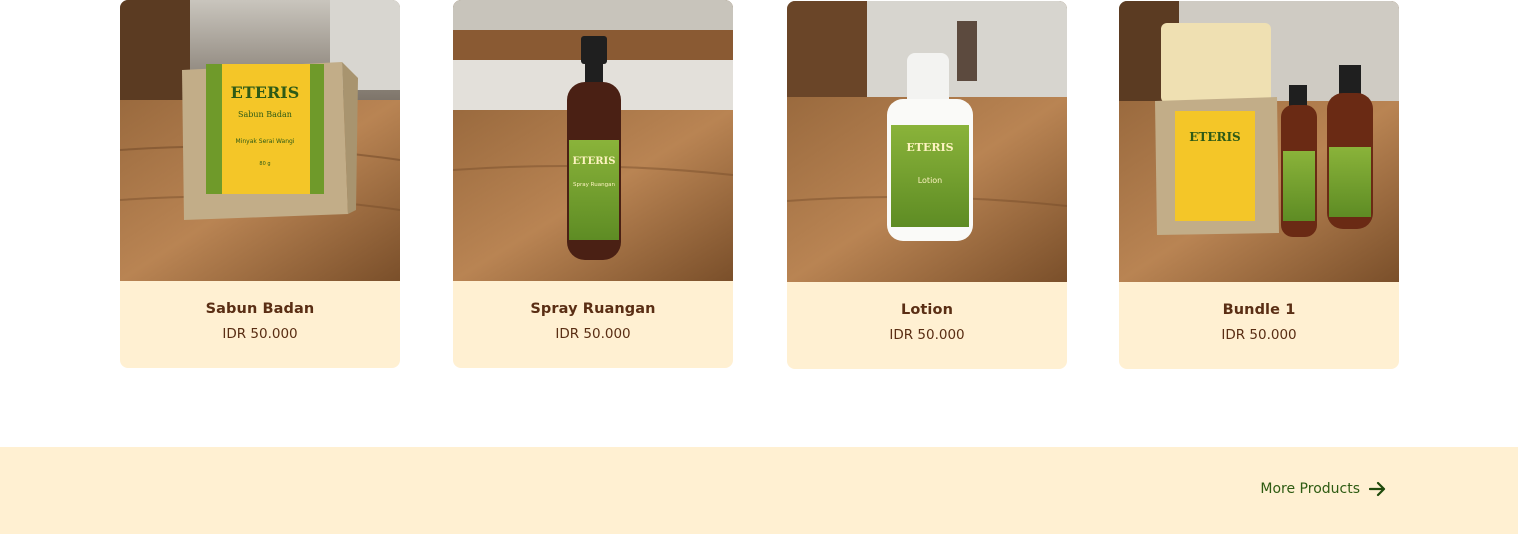 The image size is (1518, 534). I want to click on svg-text: Minyak Serai Wangi, so click(265, 141).